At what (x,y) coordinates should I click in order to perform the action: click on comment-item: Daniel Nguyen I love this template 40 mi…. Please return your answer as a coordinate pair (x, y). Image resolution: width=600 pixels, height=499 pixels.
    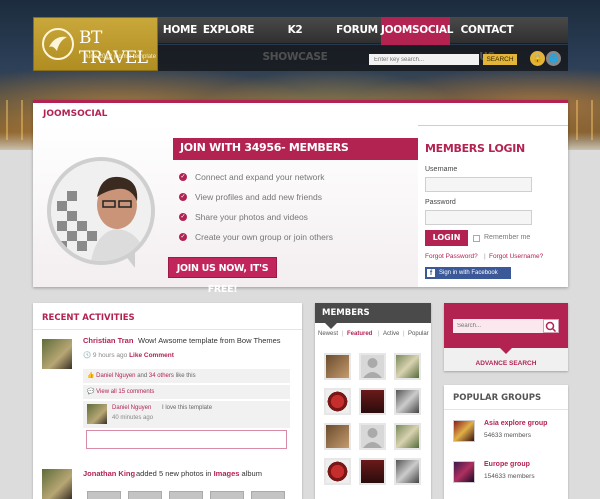
    Looking at the image, I should click on (186, 414).